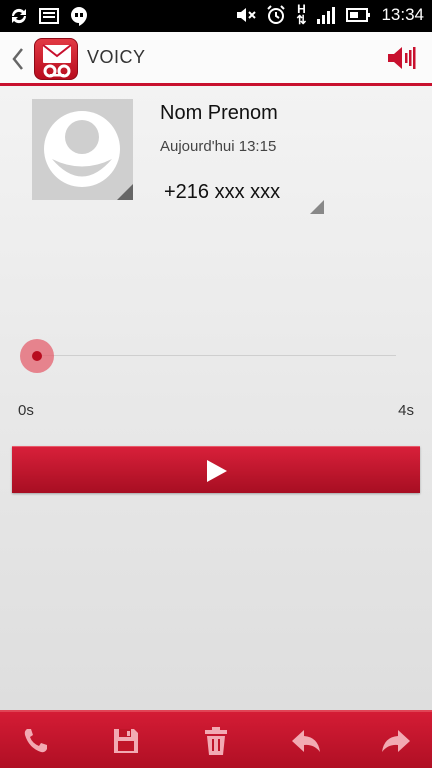 The height and width of the screenshot is (768, 432). What do you see at coordinates (222, 192) in the screenshot?
I see `phone-number: +216 xxx xxx` at bounding box center [222, 192].